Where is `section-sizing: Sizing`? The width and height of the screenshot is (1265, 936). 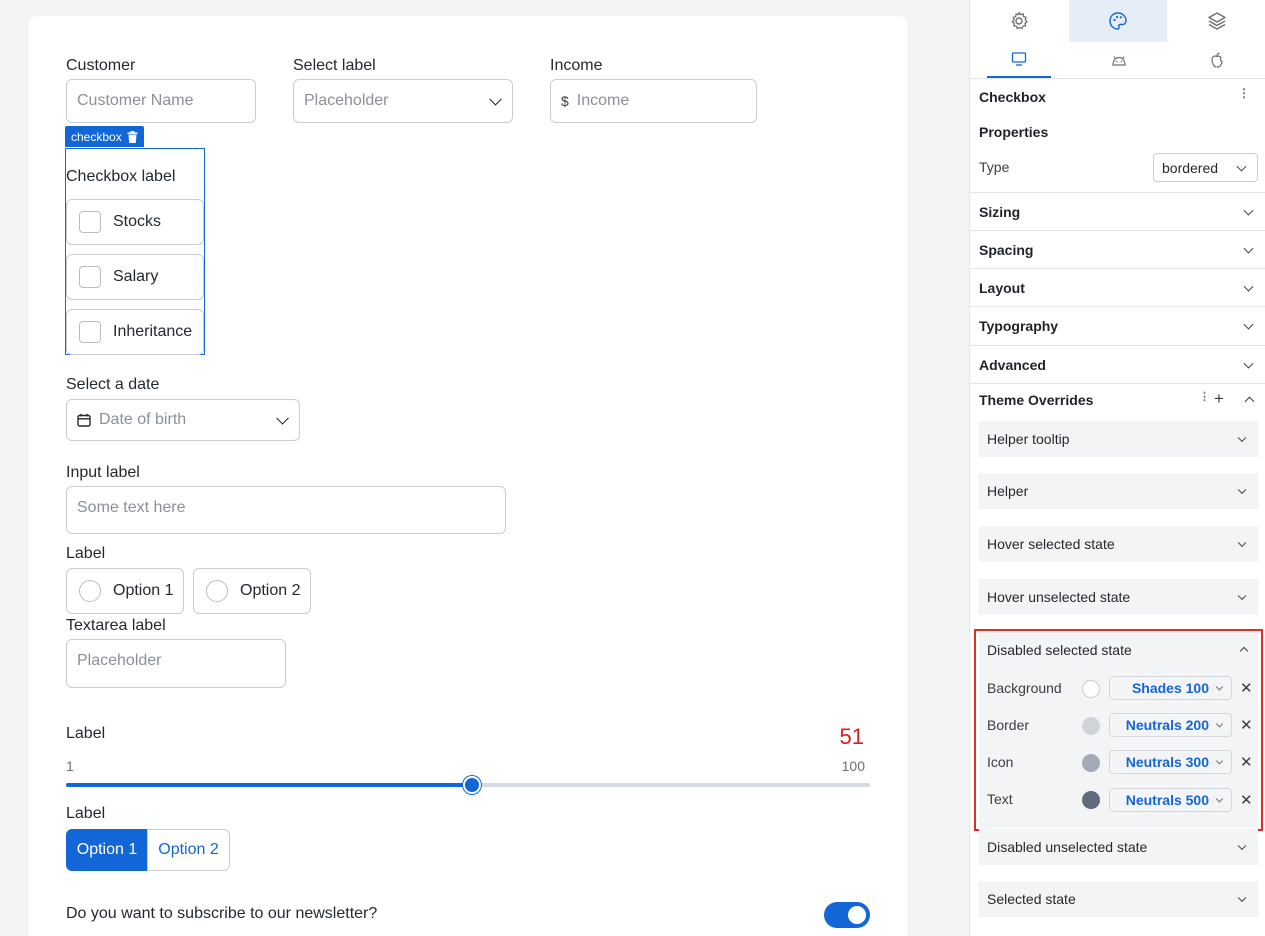
section-sizing: Sizing is located at coordinates (1117, 212).